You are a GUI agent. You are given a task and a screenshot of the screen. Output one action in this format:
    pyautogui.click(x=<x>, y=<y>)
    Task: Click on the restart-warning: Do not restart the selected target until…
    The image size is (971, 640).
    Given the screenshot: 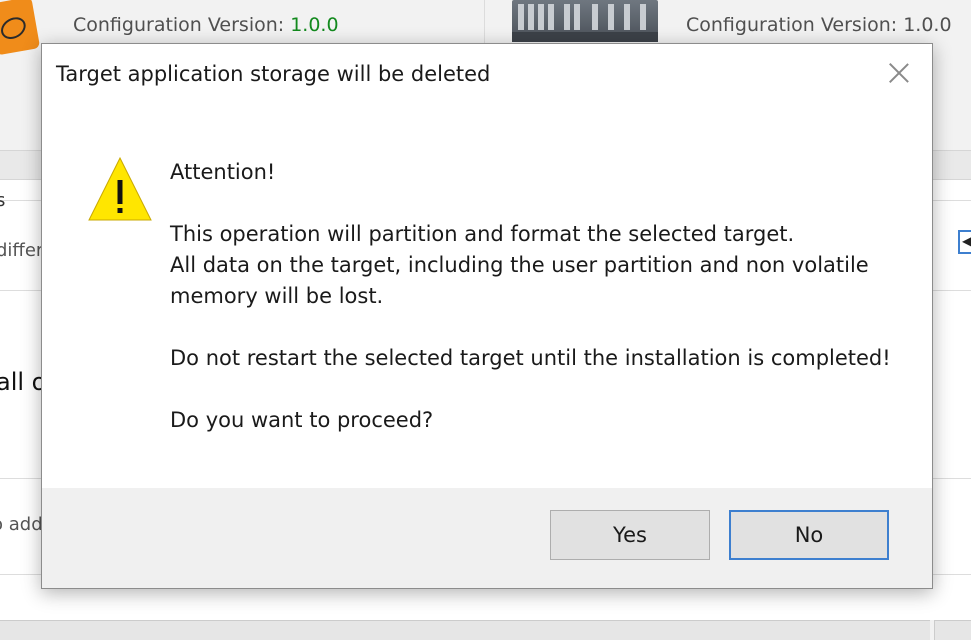 What is the action you would take?
    pyautogui.click(x=530, y=358)
    